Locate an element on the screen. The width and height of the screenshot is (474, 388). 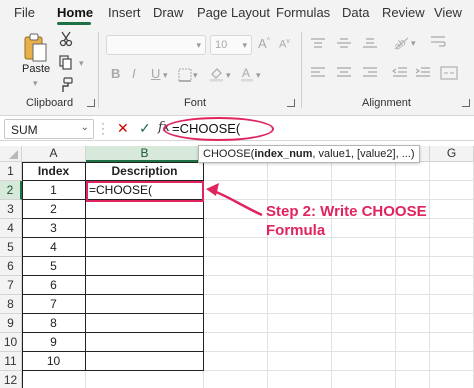
align-middle-icon is located at coordinates (344, 45).